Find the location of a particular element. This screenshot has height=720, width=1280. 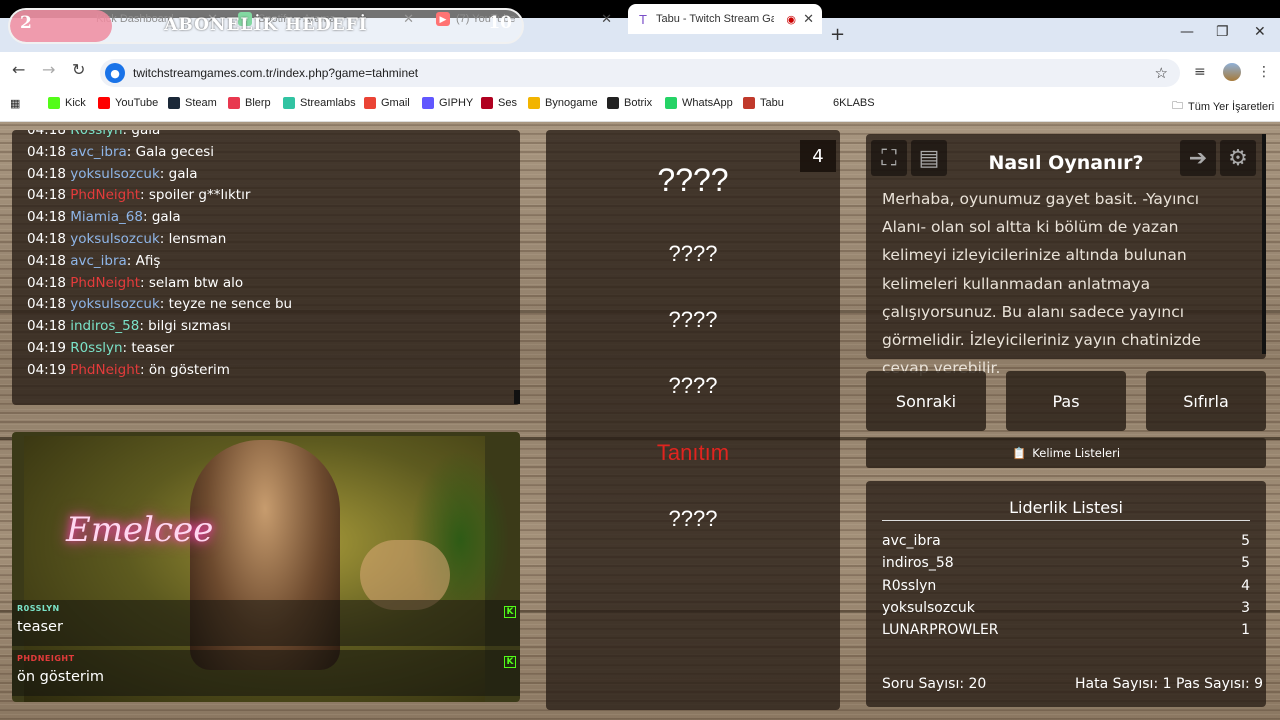

tab-tabu: T Tabu - Twitch Stream Game ◉ ✕ is located at coordinates (725, 19).